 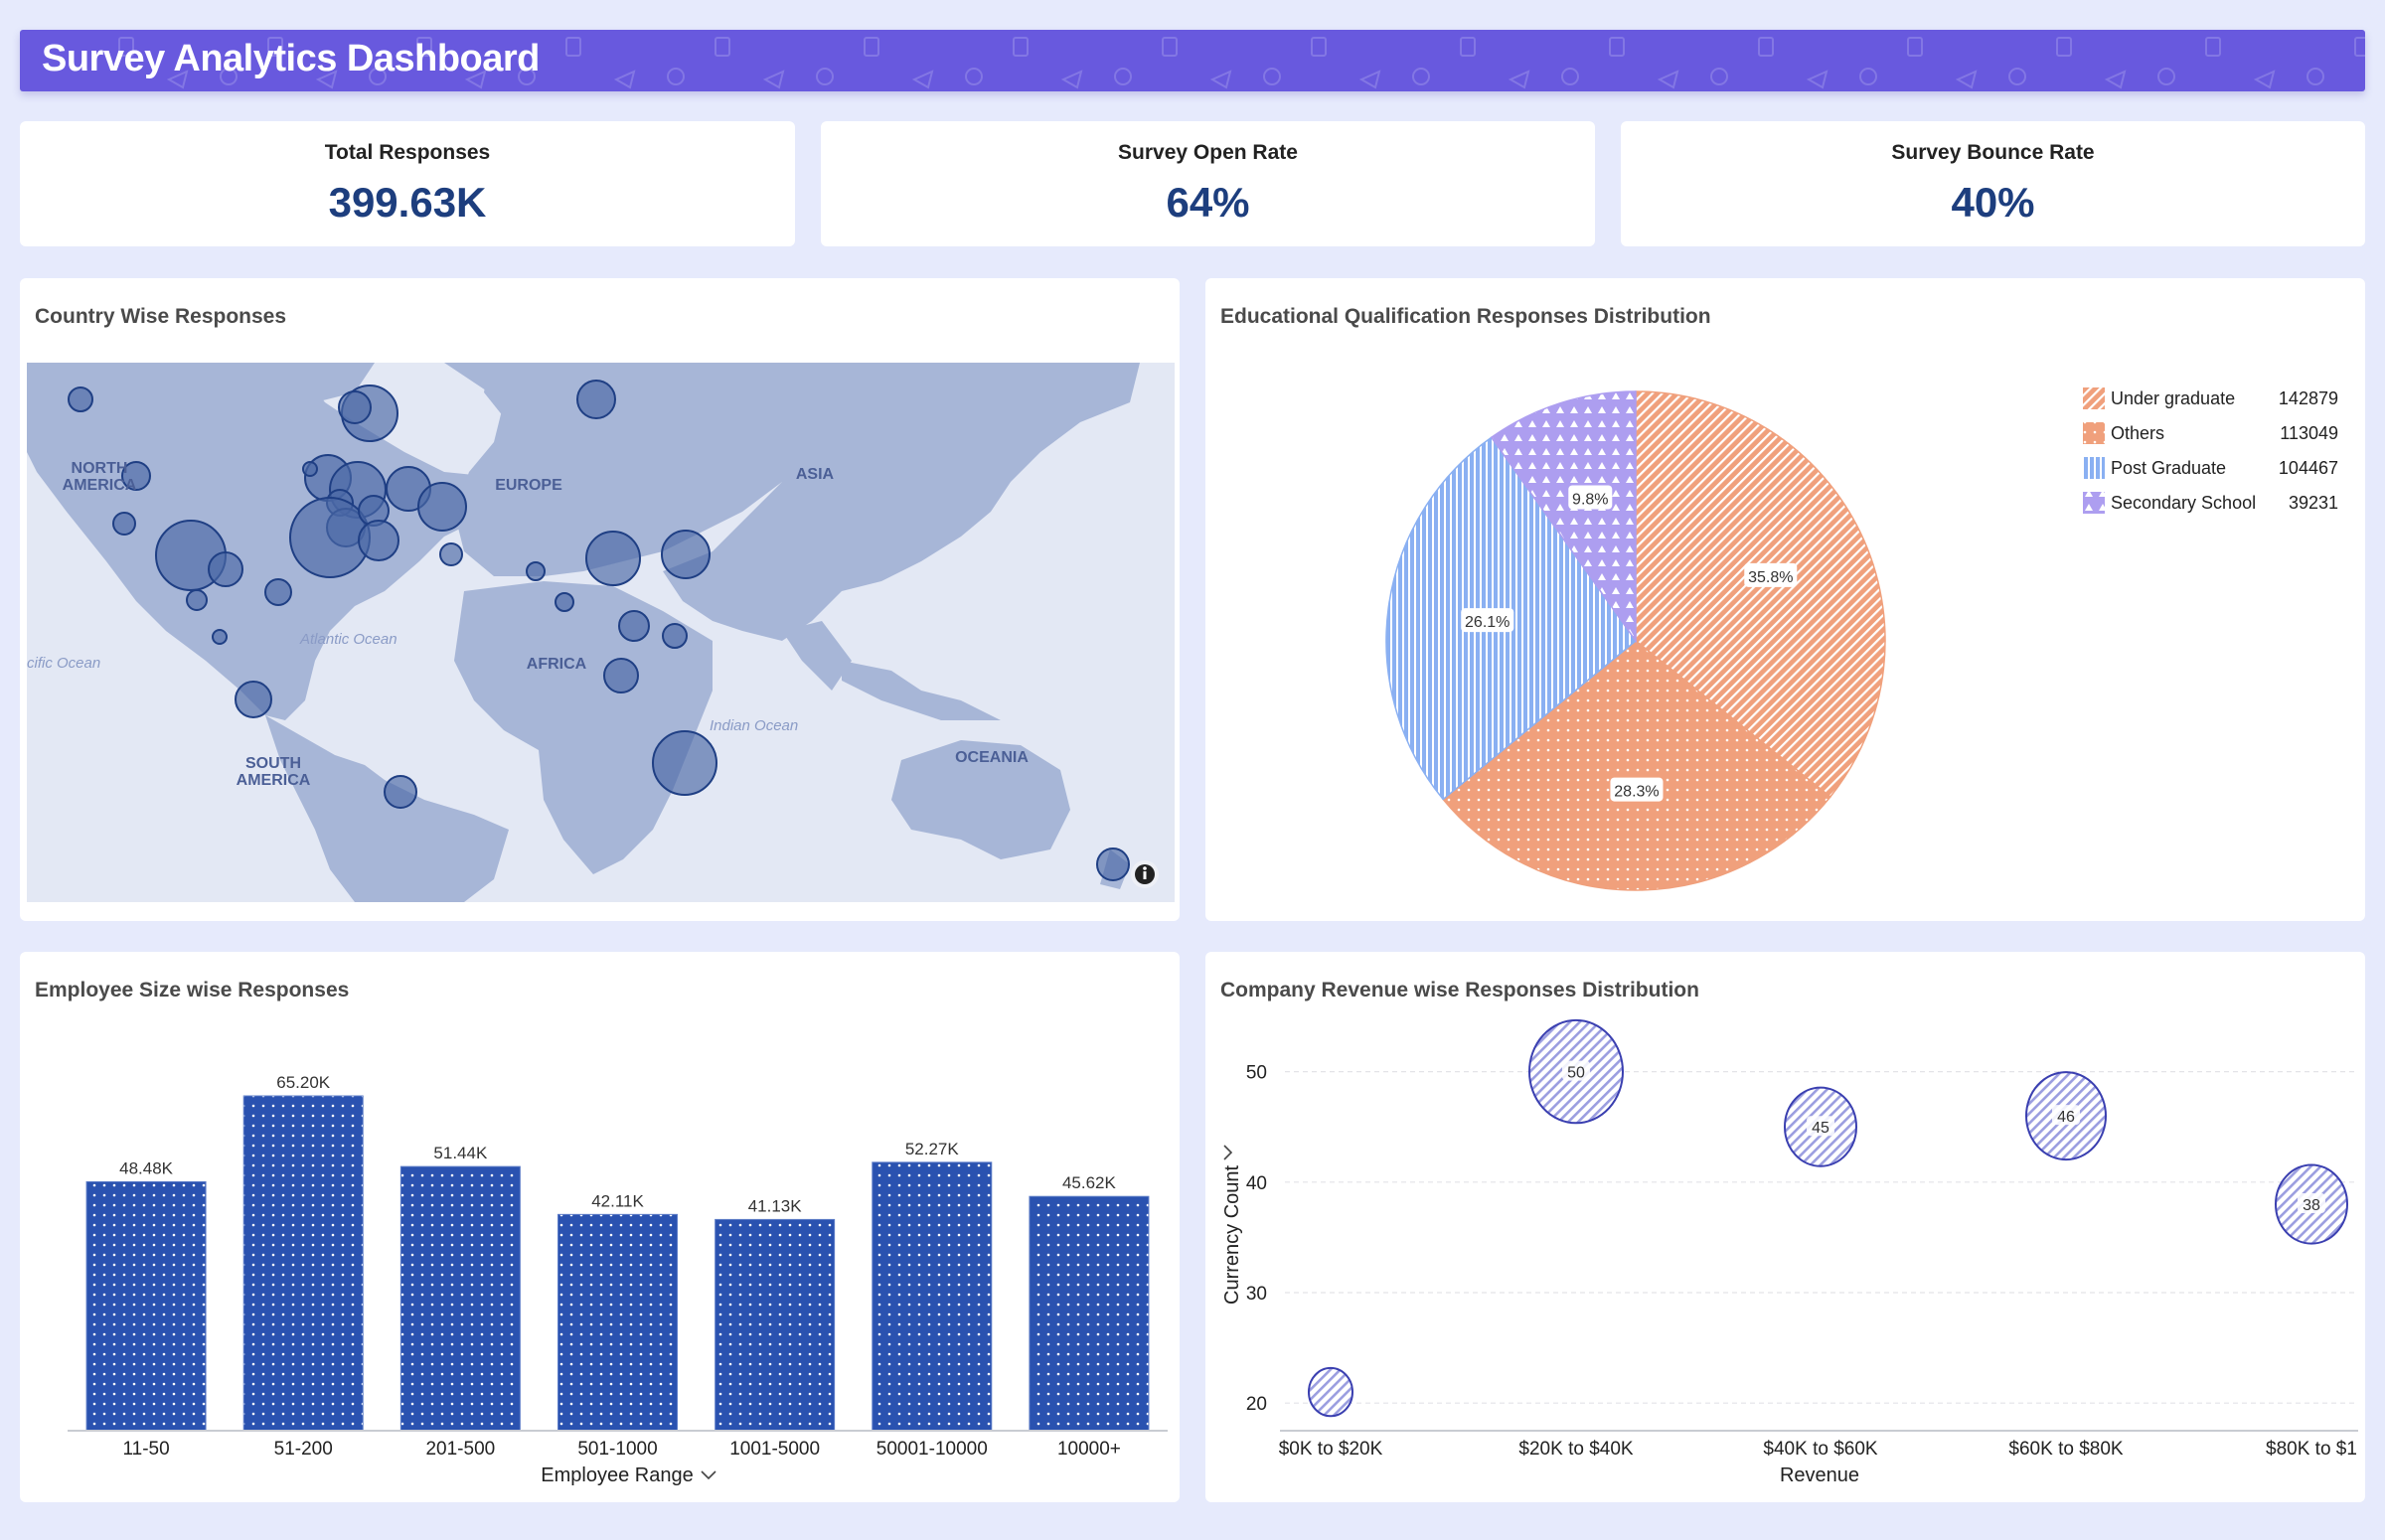 I want to click on legend-label: Secondary School, so click(x=2183, y=503).